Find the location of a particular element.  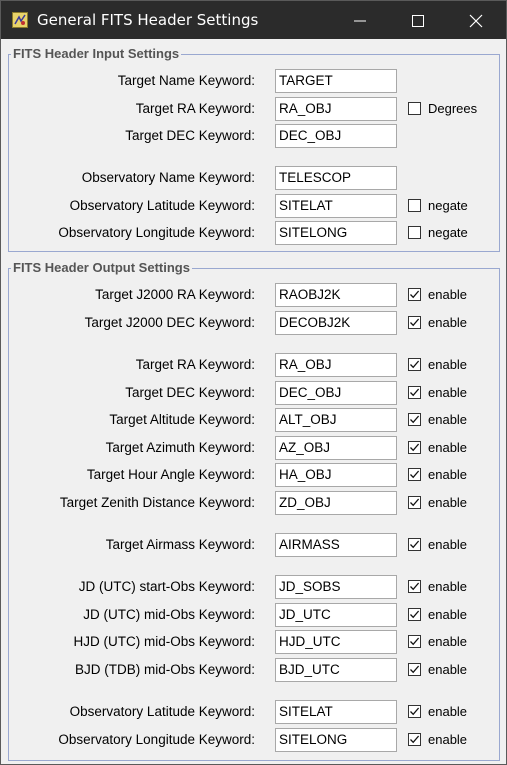

degrees-label: Degrees is located at coordinates (453, 108).